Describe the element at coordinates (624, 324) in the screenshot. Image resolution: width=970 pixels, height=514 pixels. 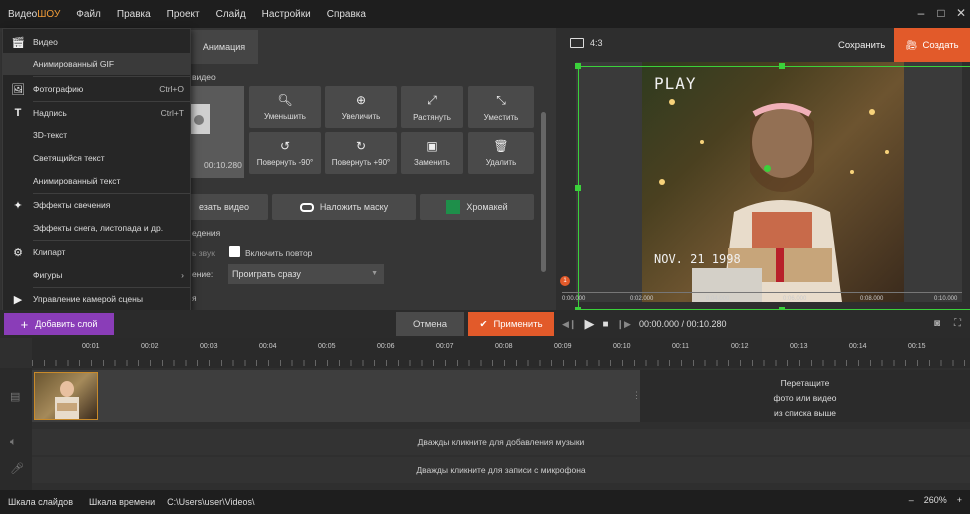
I see `forward-icon: ❙▶` at that location.